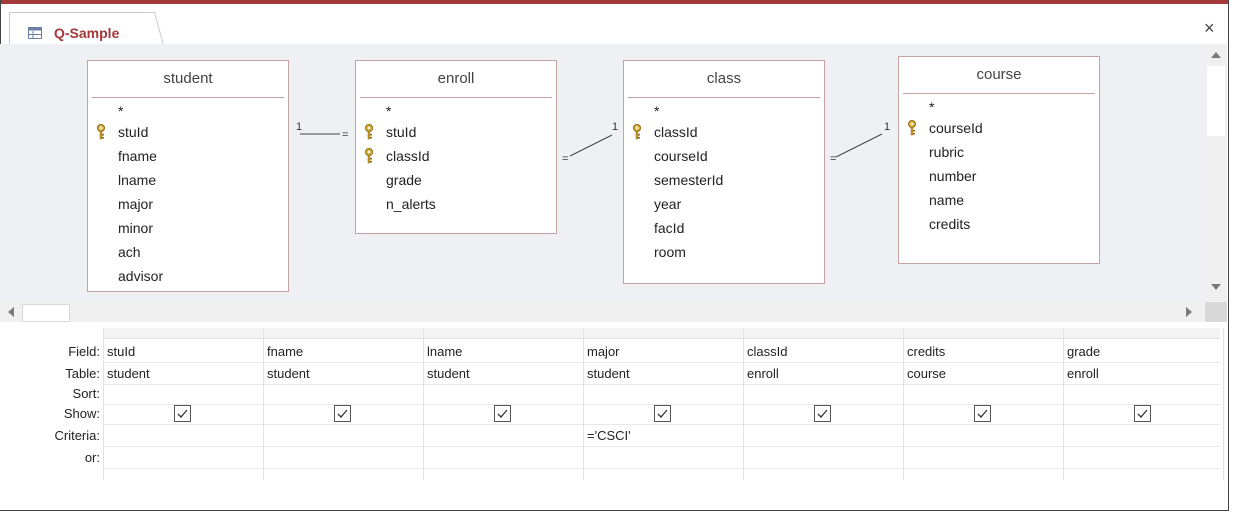  Describe the element at coordinates (188, 276) in the screenshot. I see `field-item: advisor` at that location.